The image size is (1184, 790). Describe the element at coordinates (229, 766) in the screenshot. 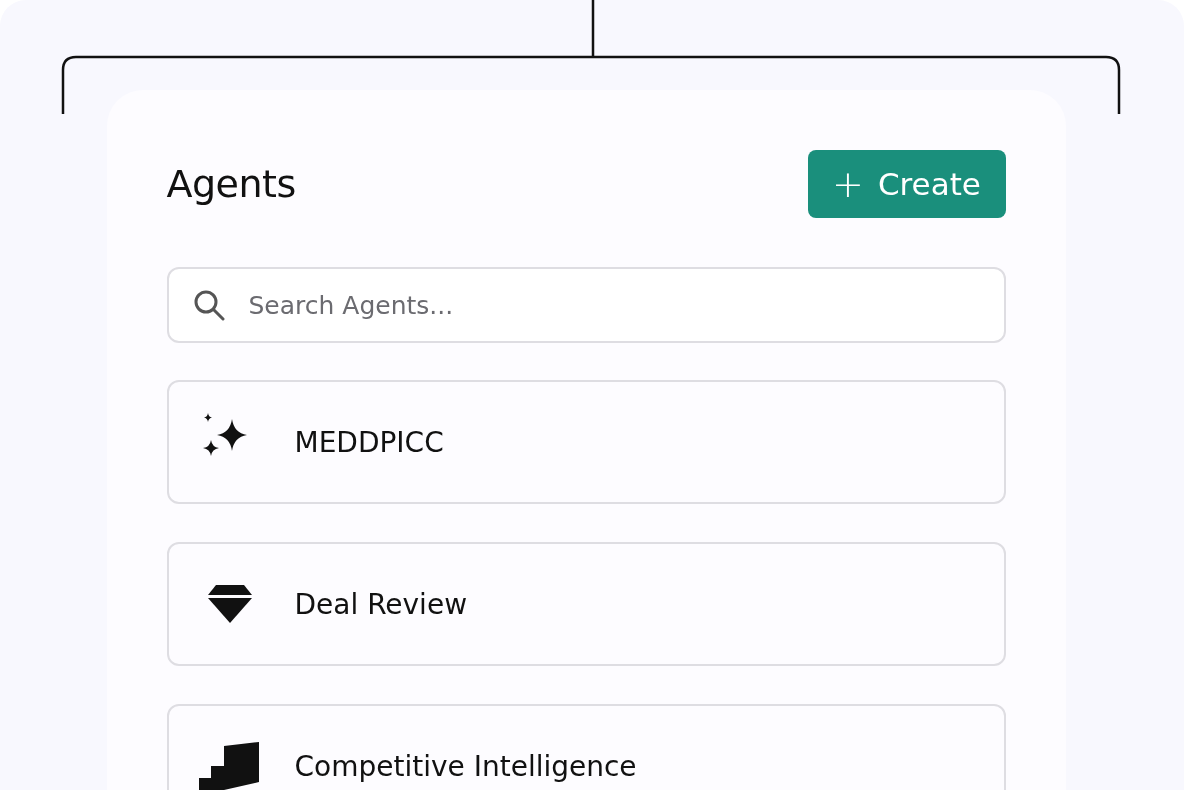

I see `stairs-icon` at that location.